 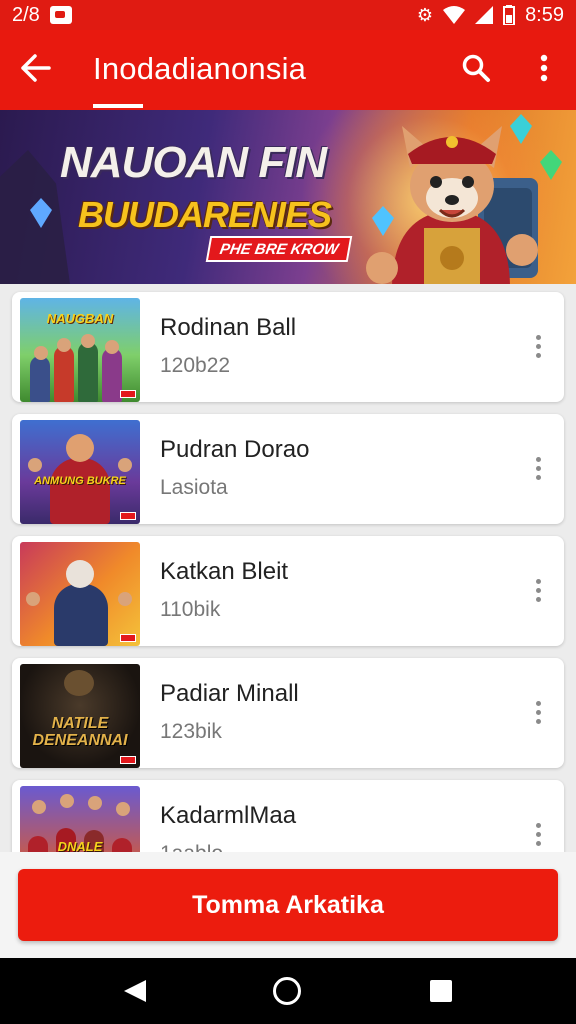 I want to click on back-arrow-icon, so click(x=36, y=68).